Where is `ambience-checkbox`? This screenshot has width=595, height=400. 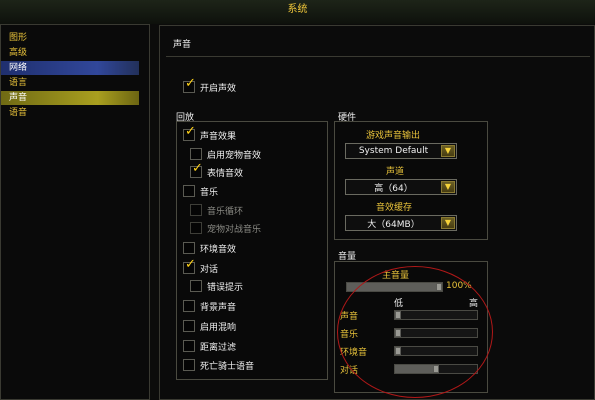
ambience-checkbox is located at coordinates (189, 248).